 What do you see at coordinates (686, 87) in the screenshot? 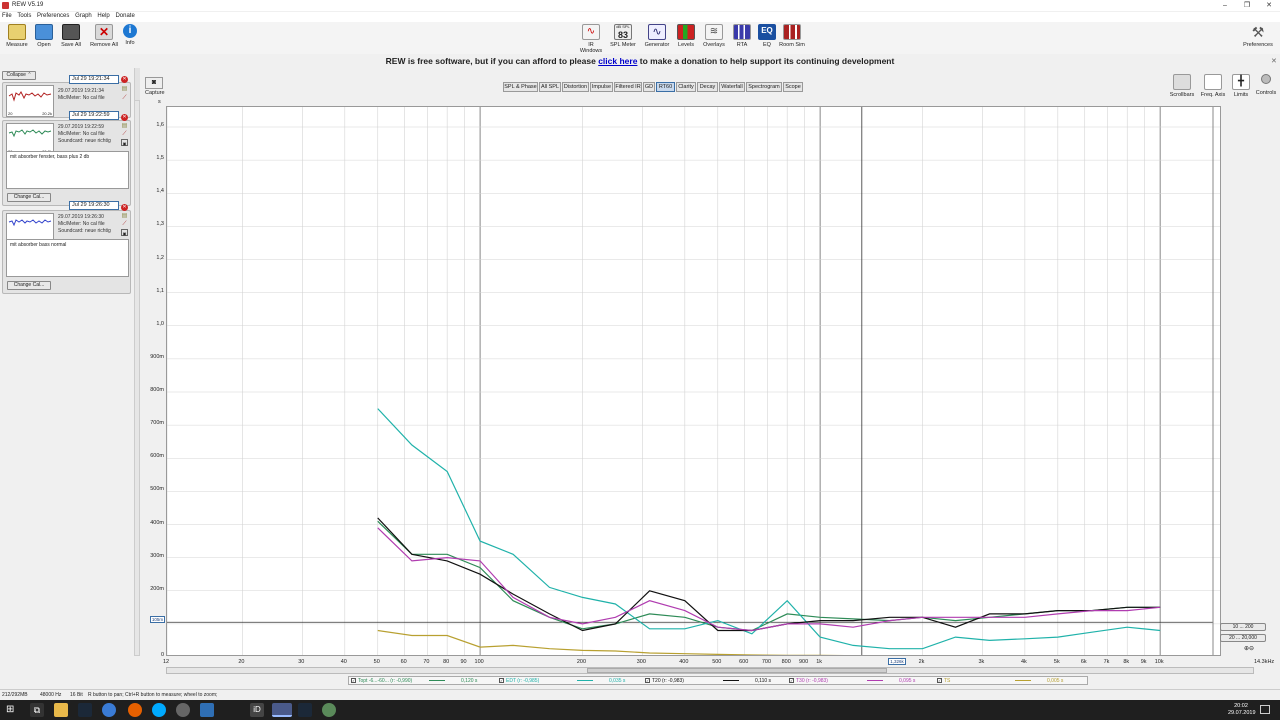
I see `tab-clarity: Clarity` at bounding box center [686, 87].